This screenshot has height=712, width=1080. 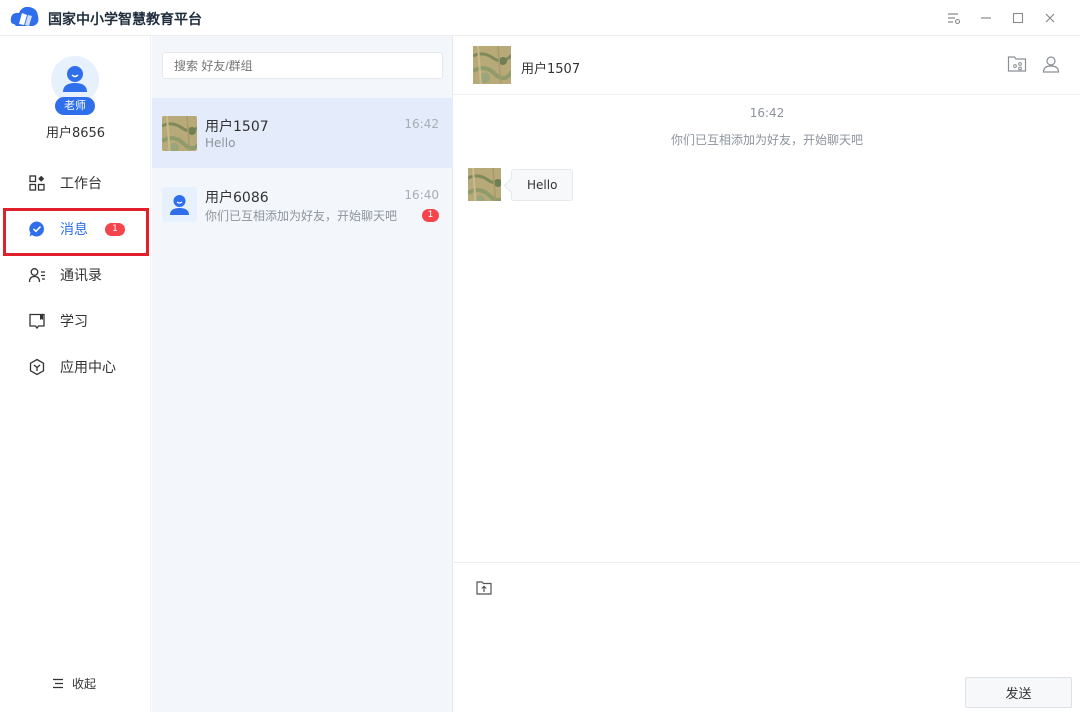 I want to click on message-sender-avatar, so click(x=484, y=184).